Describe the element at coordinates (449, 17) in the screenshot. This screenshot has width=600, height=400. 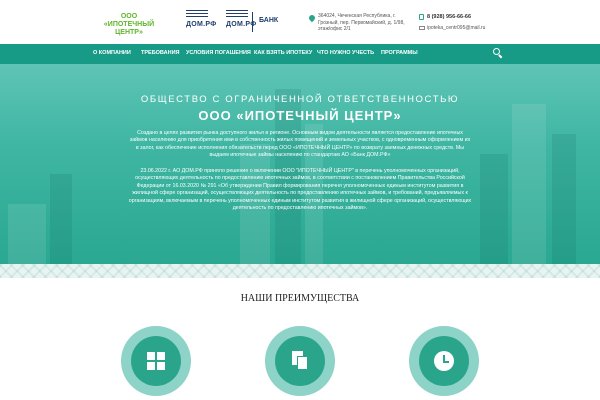
I see `phone-link: 8 (928) 956-66-66` at that location.